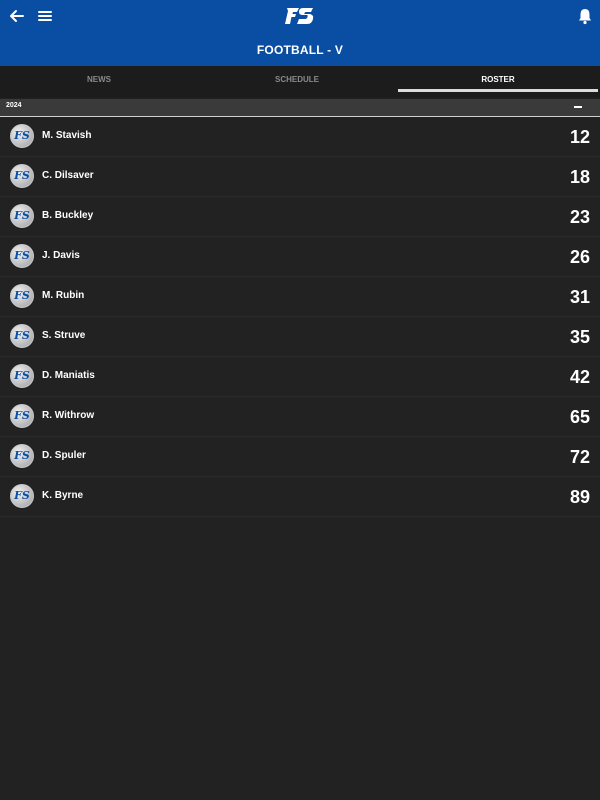  What do you see at coordinates (300, 457) in the screenshot?
I see `roster-row: FS D. Spuler 72` at bounding box center [300, 457].